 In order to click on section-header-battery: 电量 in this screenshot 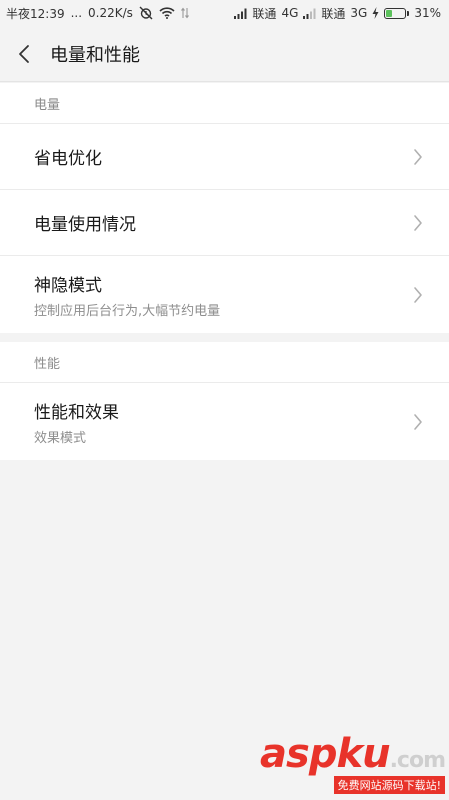, I will do `click(47, 105)`.